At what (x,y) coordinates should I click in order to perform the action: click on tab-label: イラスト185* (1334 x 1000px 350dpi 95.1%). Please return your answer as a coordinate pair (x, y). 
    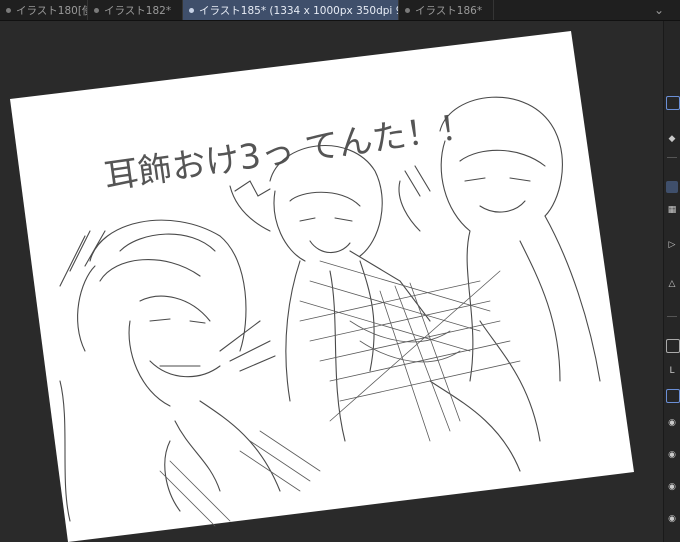
    Looking at the image, I should click on (298, 10).